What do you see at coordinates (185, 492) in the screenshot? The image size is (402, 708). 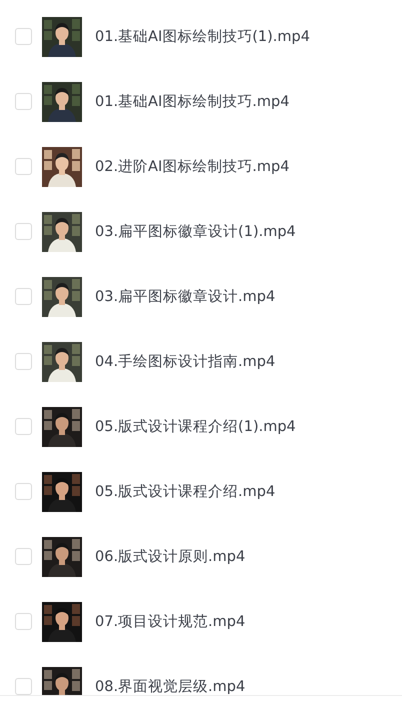 I see `file-name: 05.版式设计课程介绍.mp4` at bounding box center [185, 492].